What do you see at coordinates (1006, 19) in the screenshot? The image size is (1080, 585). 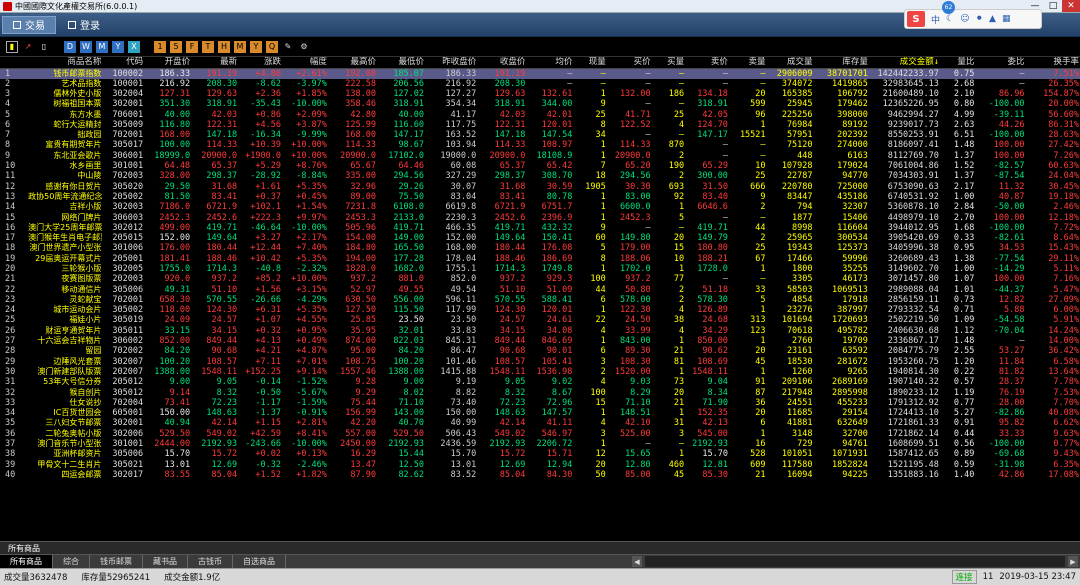 I see `grid-icon: ▦` at bounding box center [1006, 19].